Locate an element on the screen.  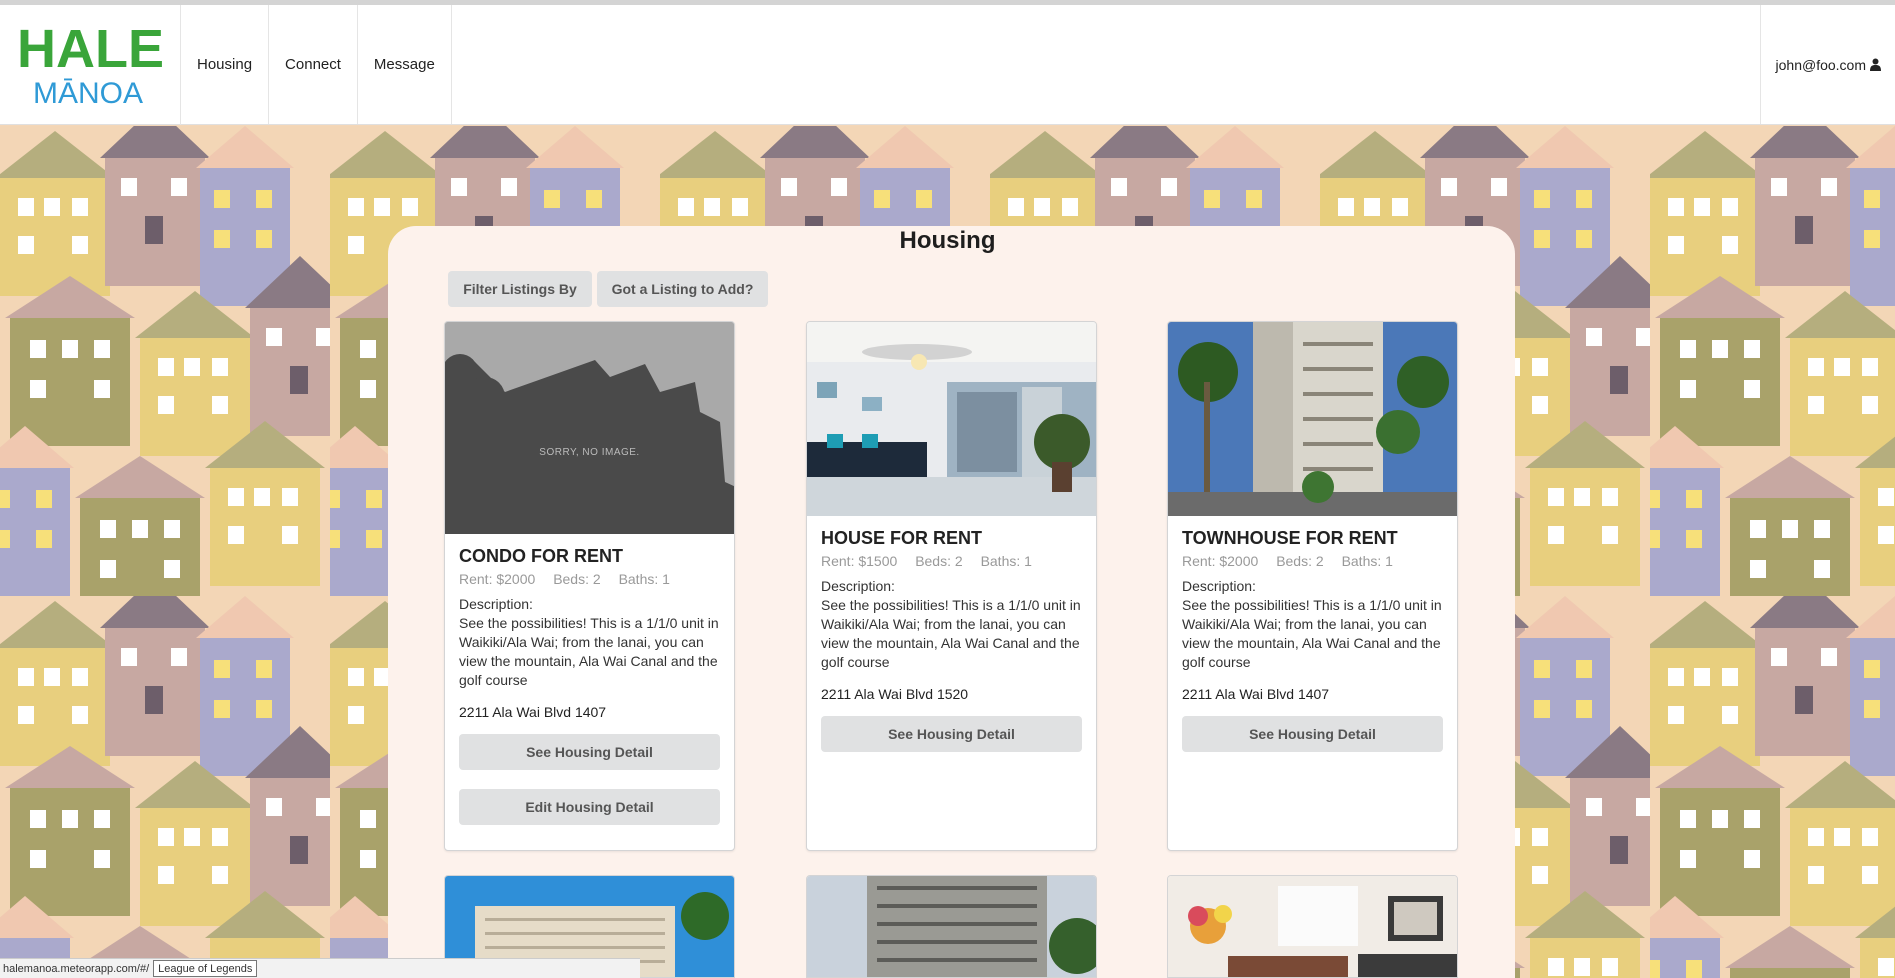
no-image-text: SORRY, NO IMAGE. is located at coordinates (589, 452).